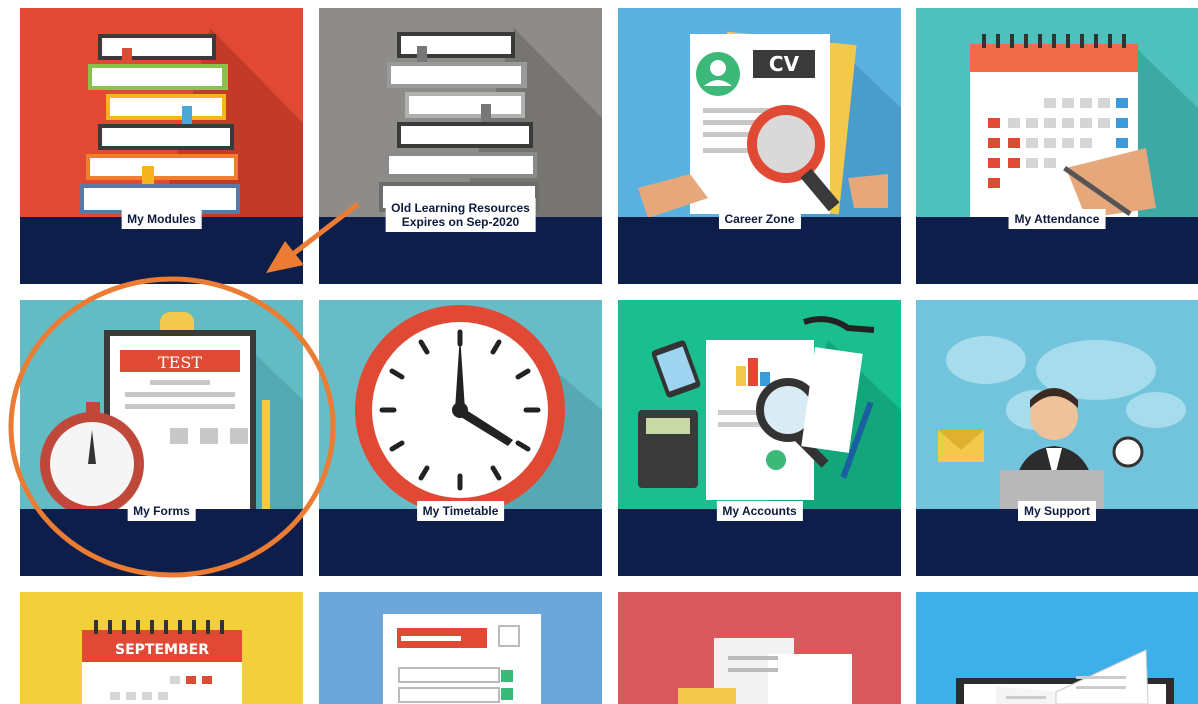 The width and height of the screenshot is (1198, 704). What do you see at coordinates (162, 662) in the screenshot?
I see `calendar-september-icon: SEPTEMBER` at bounding box center [162, 662].